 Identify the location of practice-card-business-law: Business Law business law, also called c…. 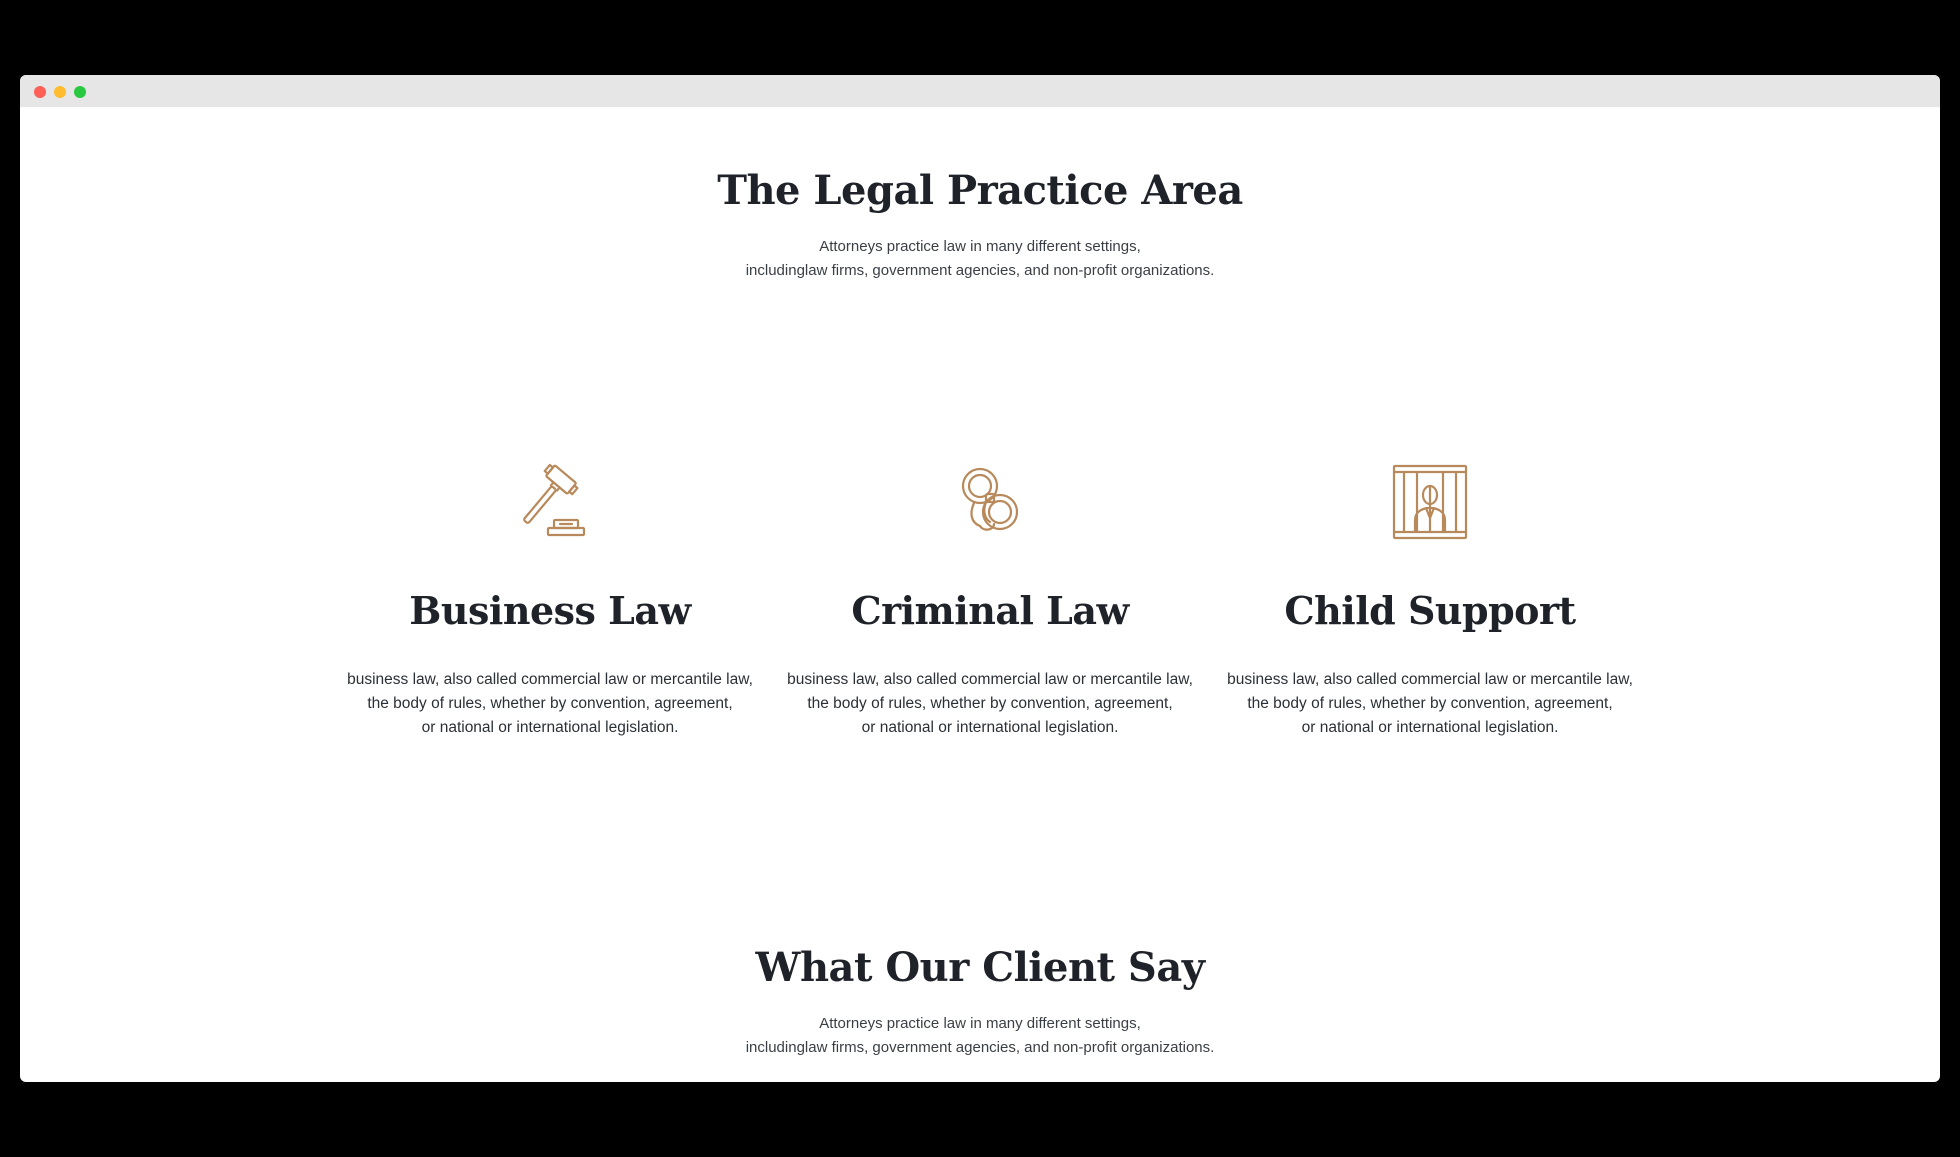
(550, 601).